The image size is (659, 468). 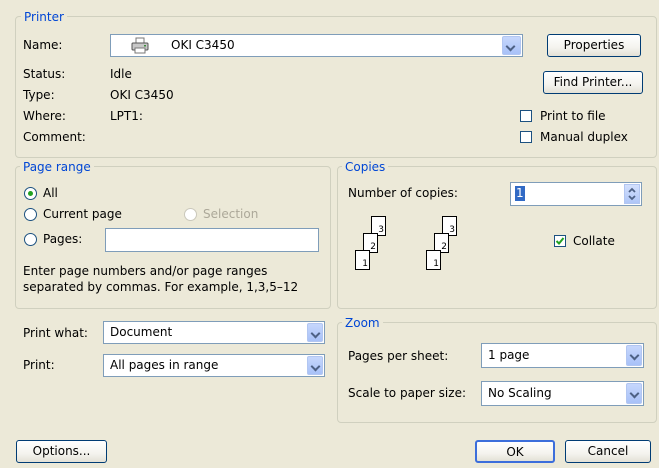 What do you see at coordinates (212, 240) in the screenshot?
I see `pages-input` at bounding box center [212, 240].